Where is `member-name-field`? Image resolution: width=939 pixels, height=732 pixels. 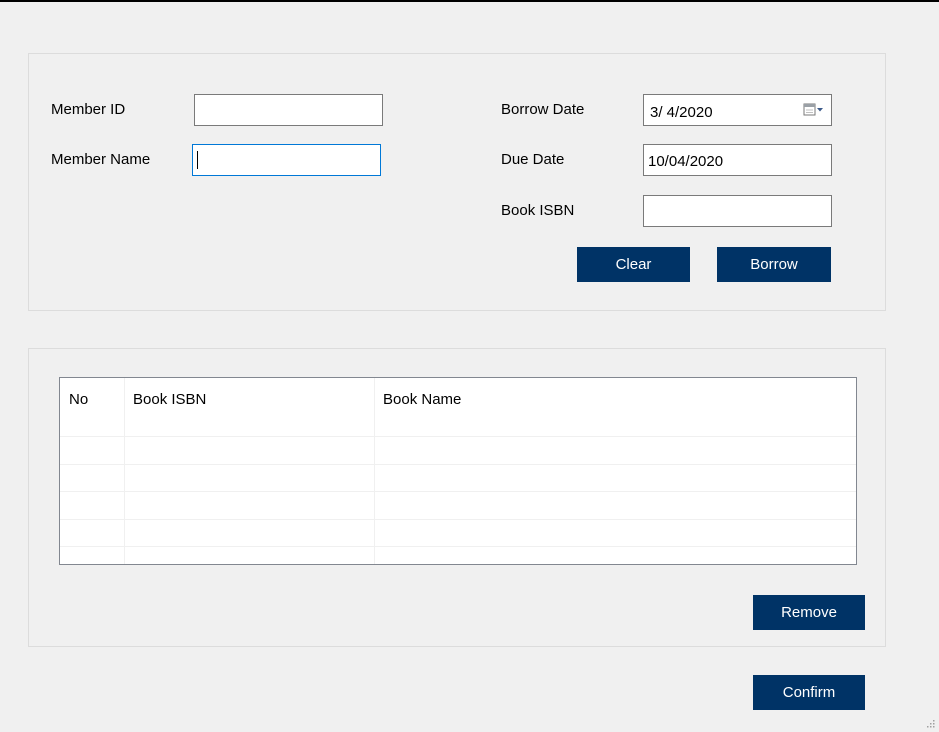
member-name-field is located at coordinates (286, 160).